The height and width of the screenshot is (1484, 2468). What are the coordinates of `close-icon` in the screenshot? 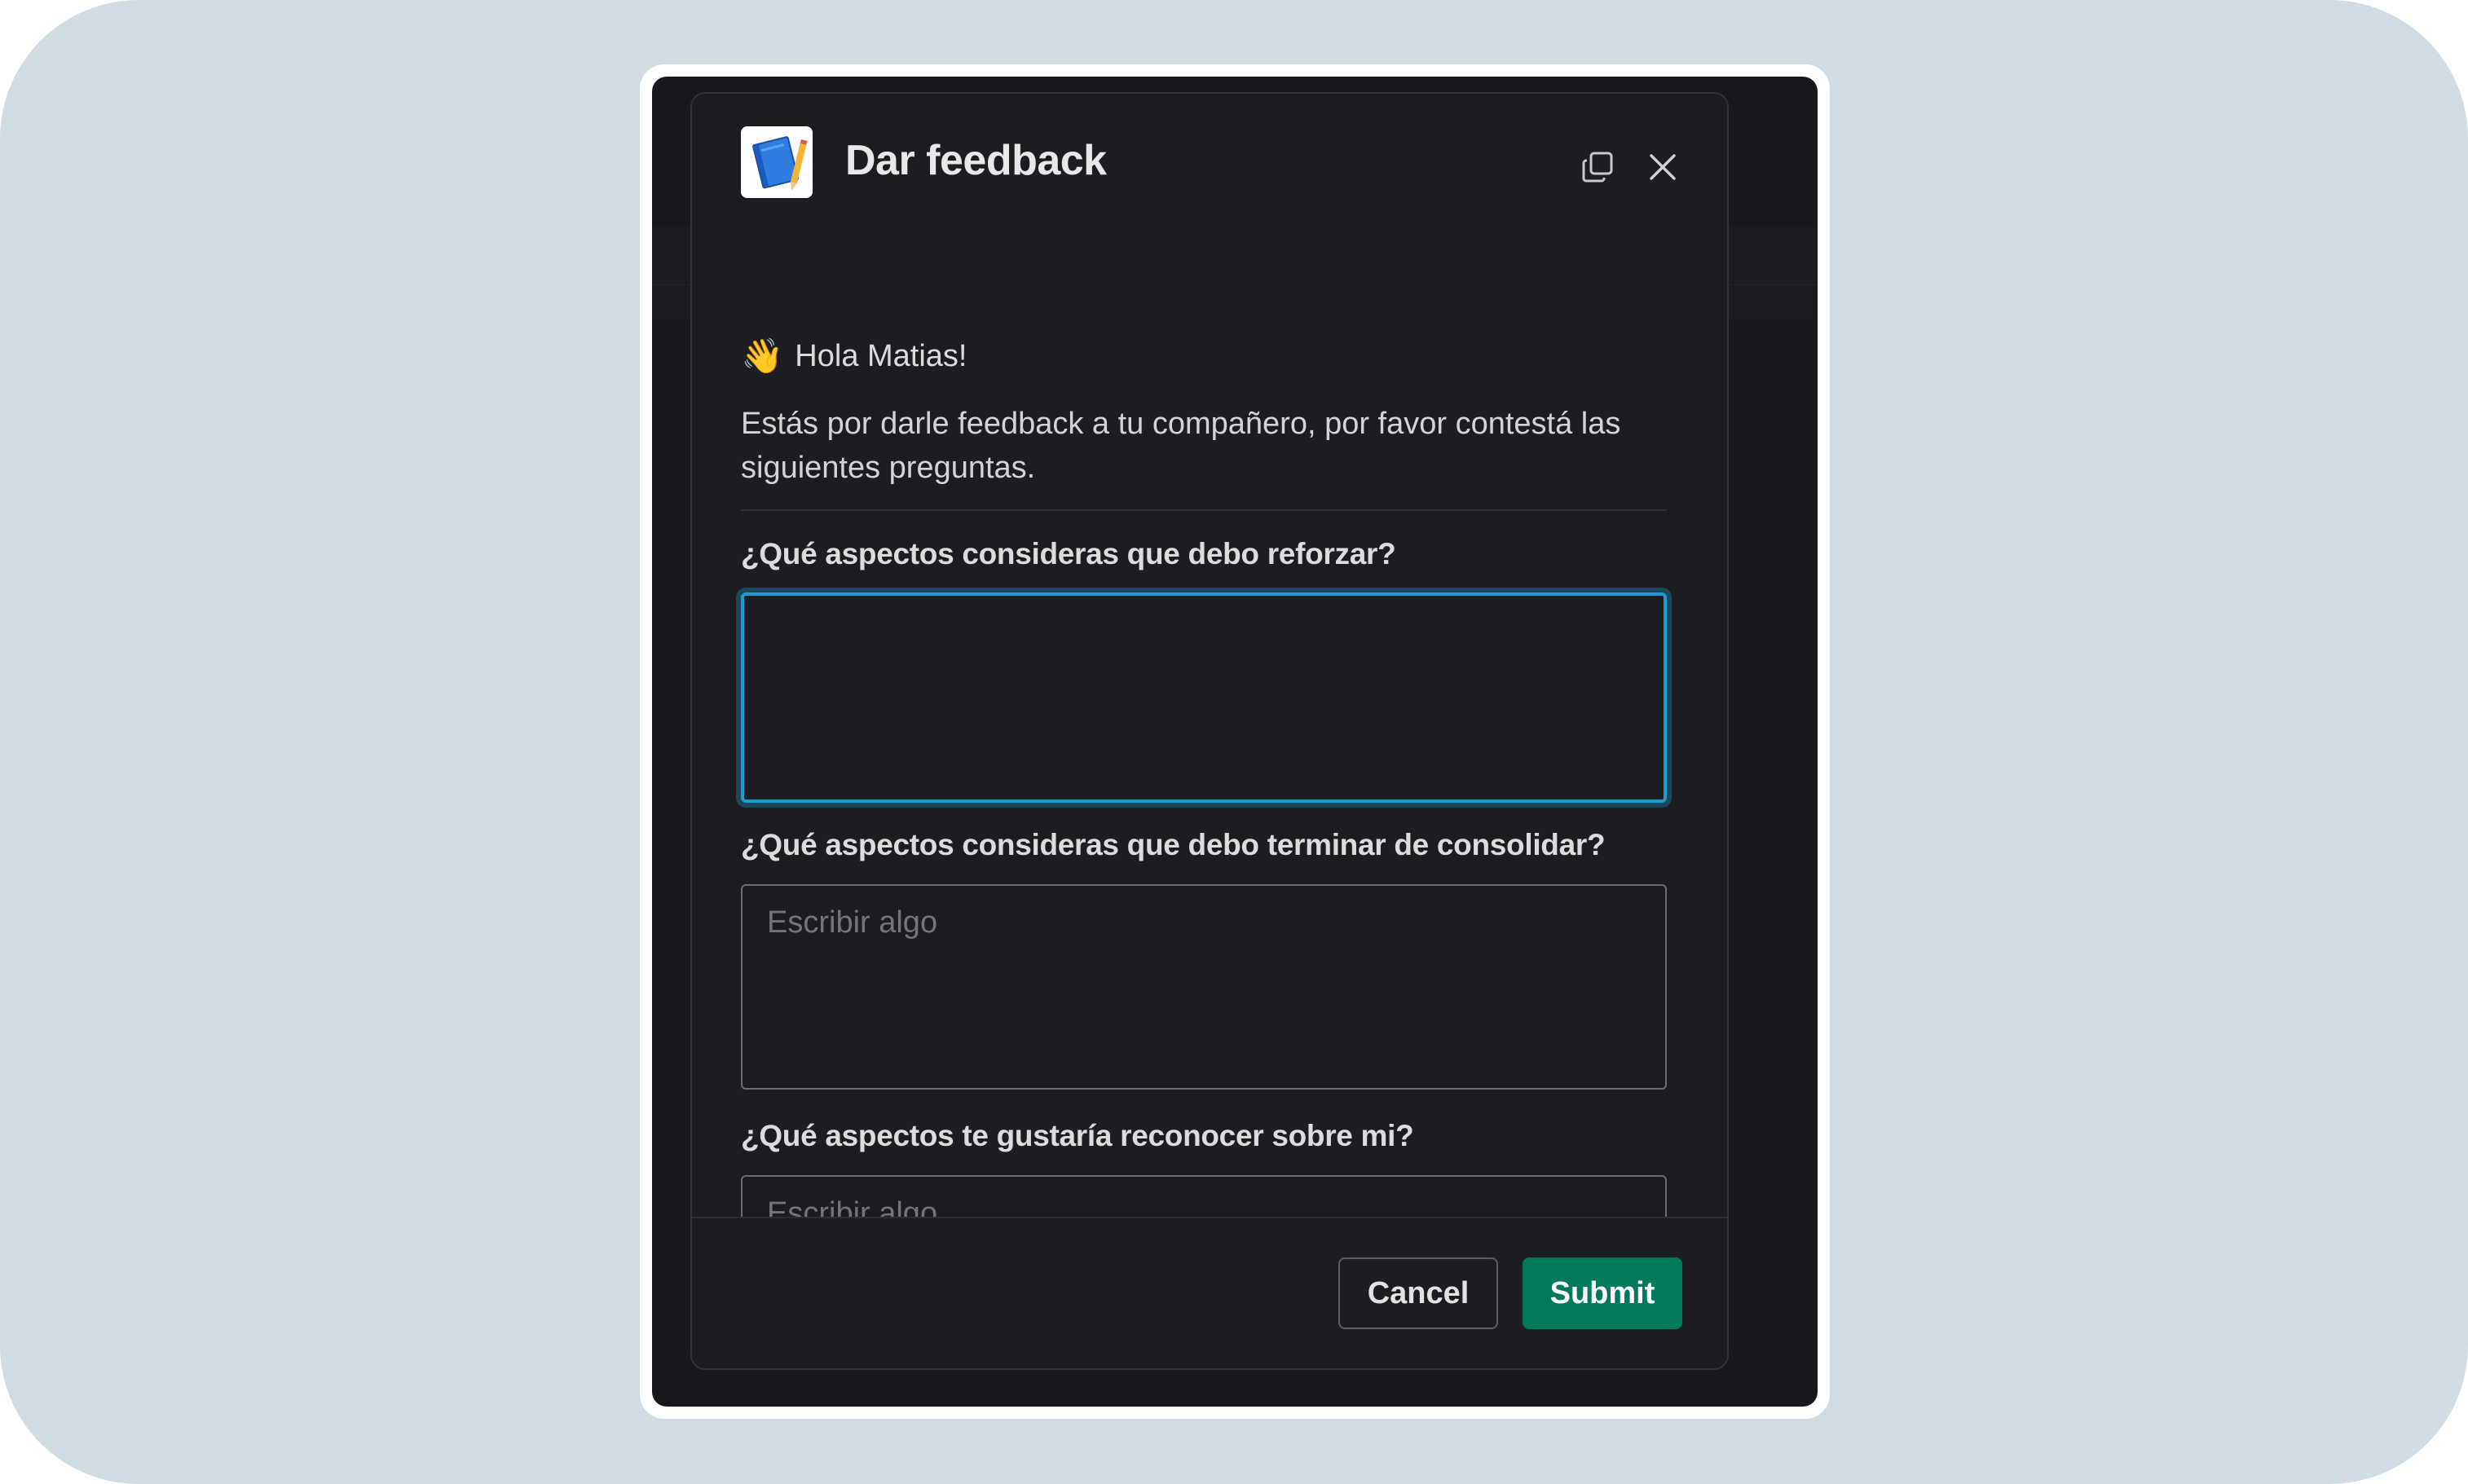 It's located at (1663, 167).